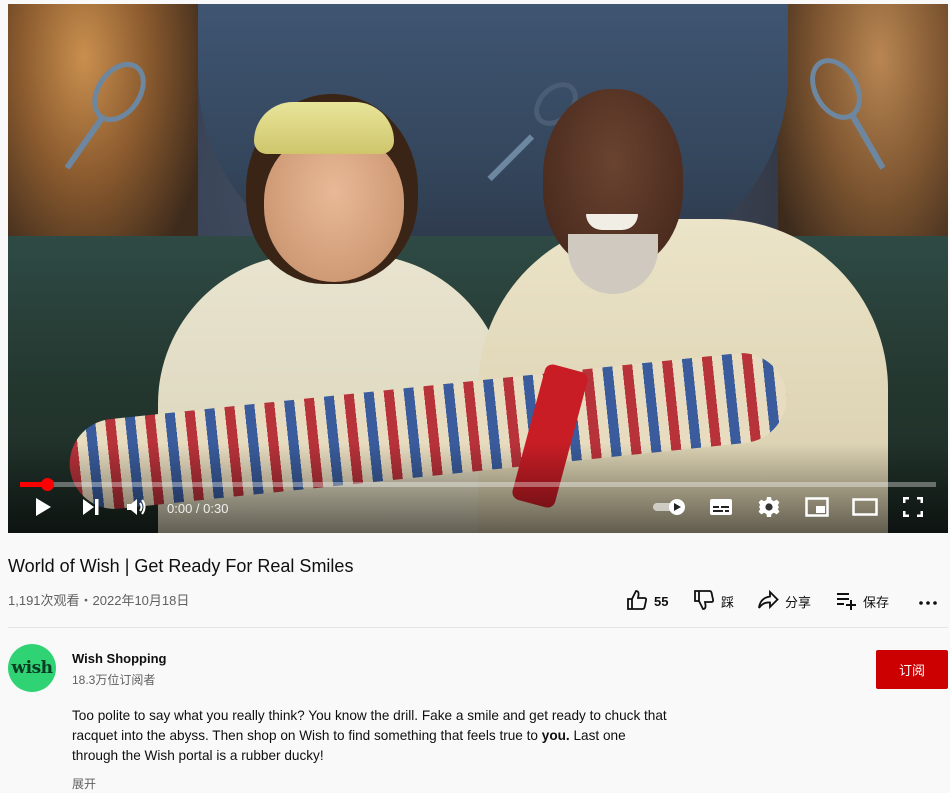 This screenshot has width=950, height=793. I want to click on channel-avatar: wish, so click(32, 668).